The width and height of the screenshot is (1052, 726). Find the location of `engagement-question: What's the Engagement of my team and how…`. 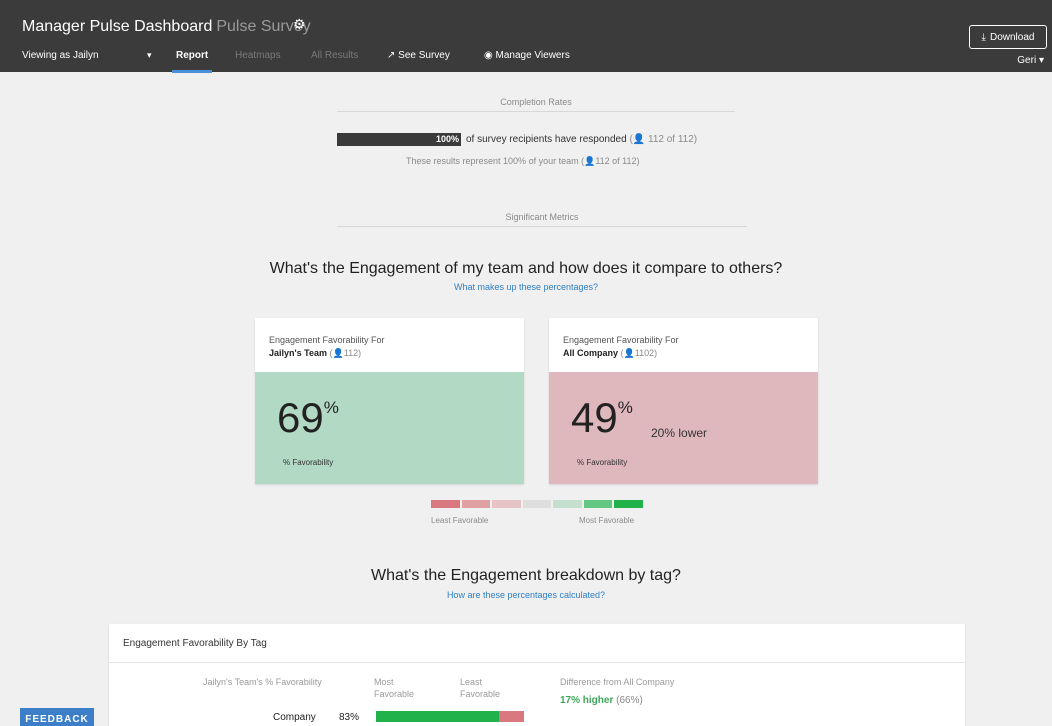

engagement-question: What's the Engagement of my team and how… is located at coordinates (526, 268).